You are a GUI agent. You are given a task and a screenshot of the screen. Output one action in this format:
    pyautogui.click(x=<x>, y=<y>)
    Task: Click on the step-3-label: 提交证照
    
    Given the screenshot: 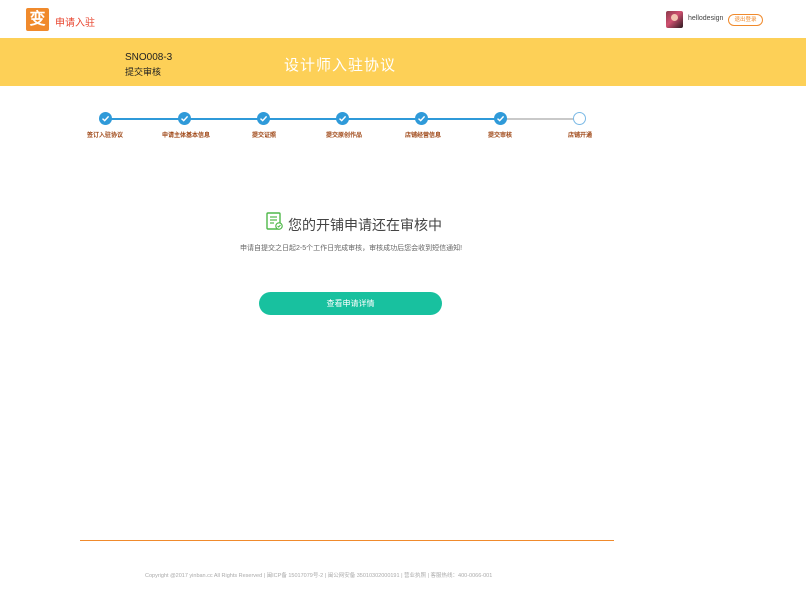 What is the action you would take?
    pyautogui.click(x=264, y=136)
    